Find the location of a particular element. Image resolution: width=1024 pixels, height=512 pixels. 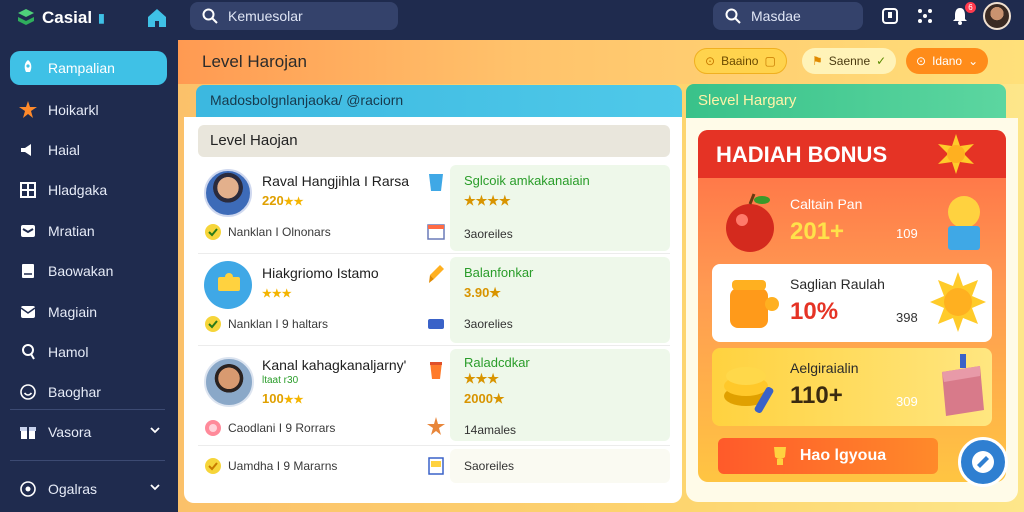

search-placeholder: Kemuesolar is located at coordinates (265, 16).